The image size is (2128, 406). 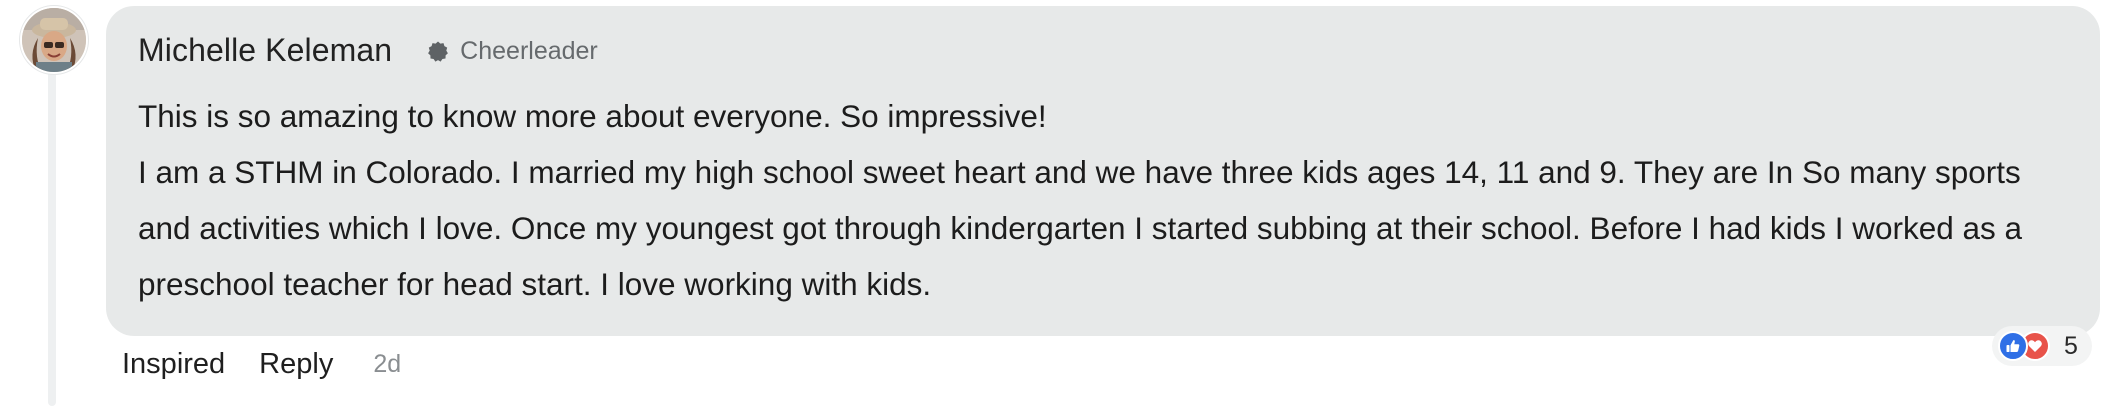 What do you see at coordinates (173, 364) in the screenshot?
I see `inspired-button: Inspired` at bounding box center [173, 364].